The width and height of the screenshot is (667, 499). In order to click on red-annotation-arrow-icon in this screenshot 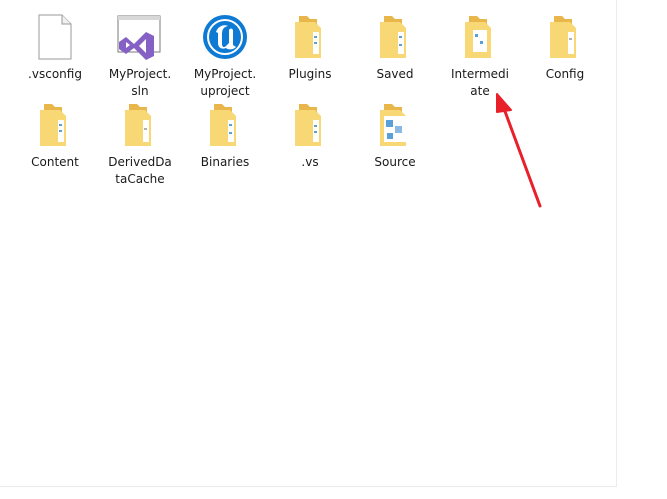, I will do `click(519, 150)`.